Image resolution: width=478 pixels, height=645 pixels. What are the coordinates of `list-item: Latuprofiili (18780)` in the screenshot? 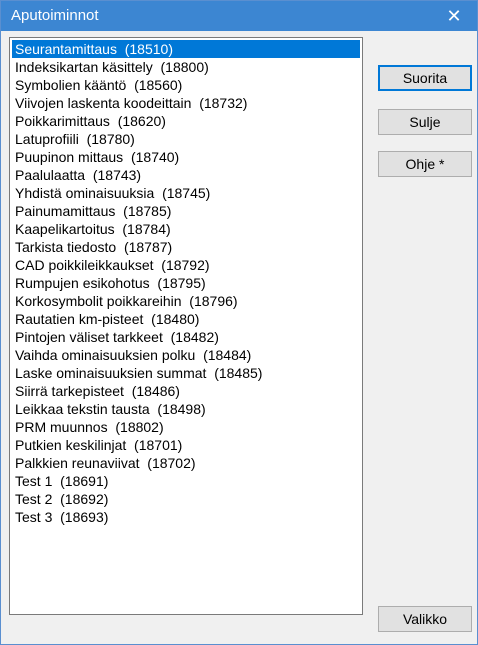 It's located at (186, 139).